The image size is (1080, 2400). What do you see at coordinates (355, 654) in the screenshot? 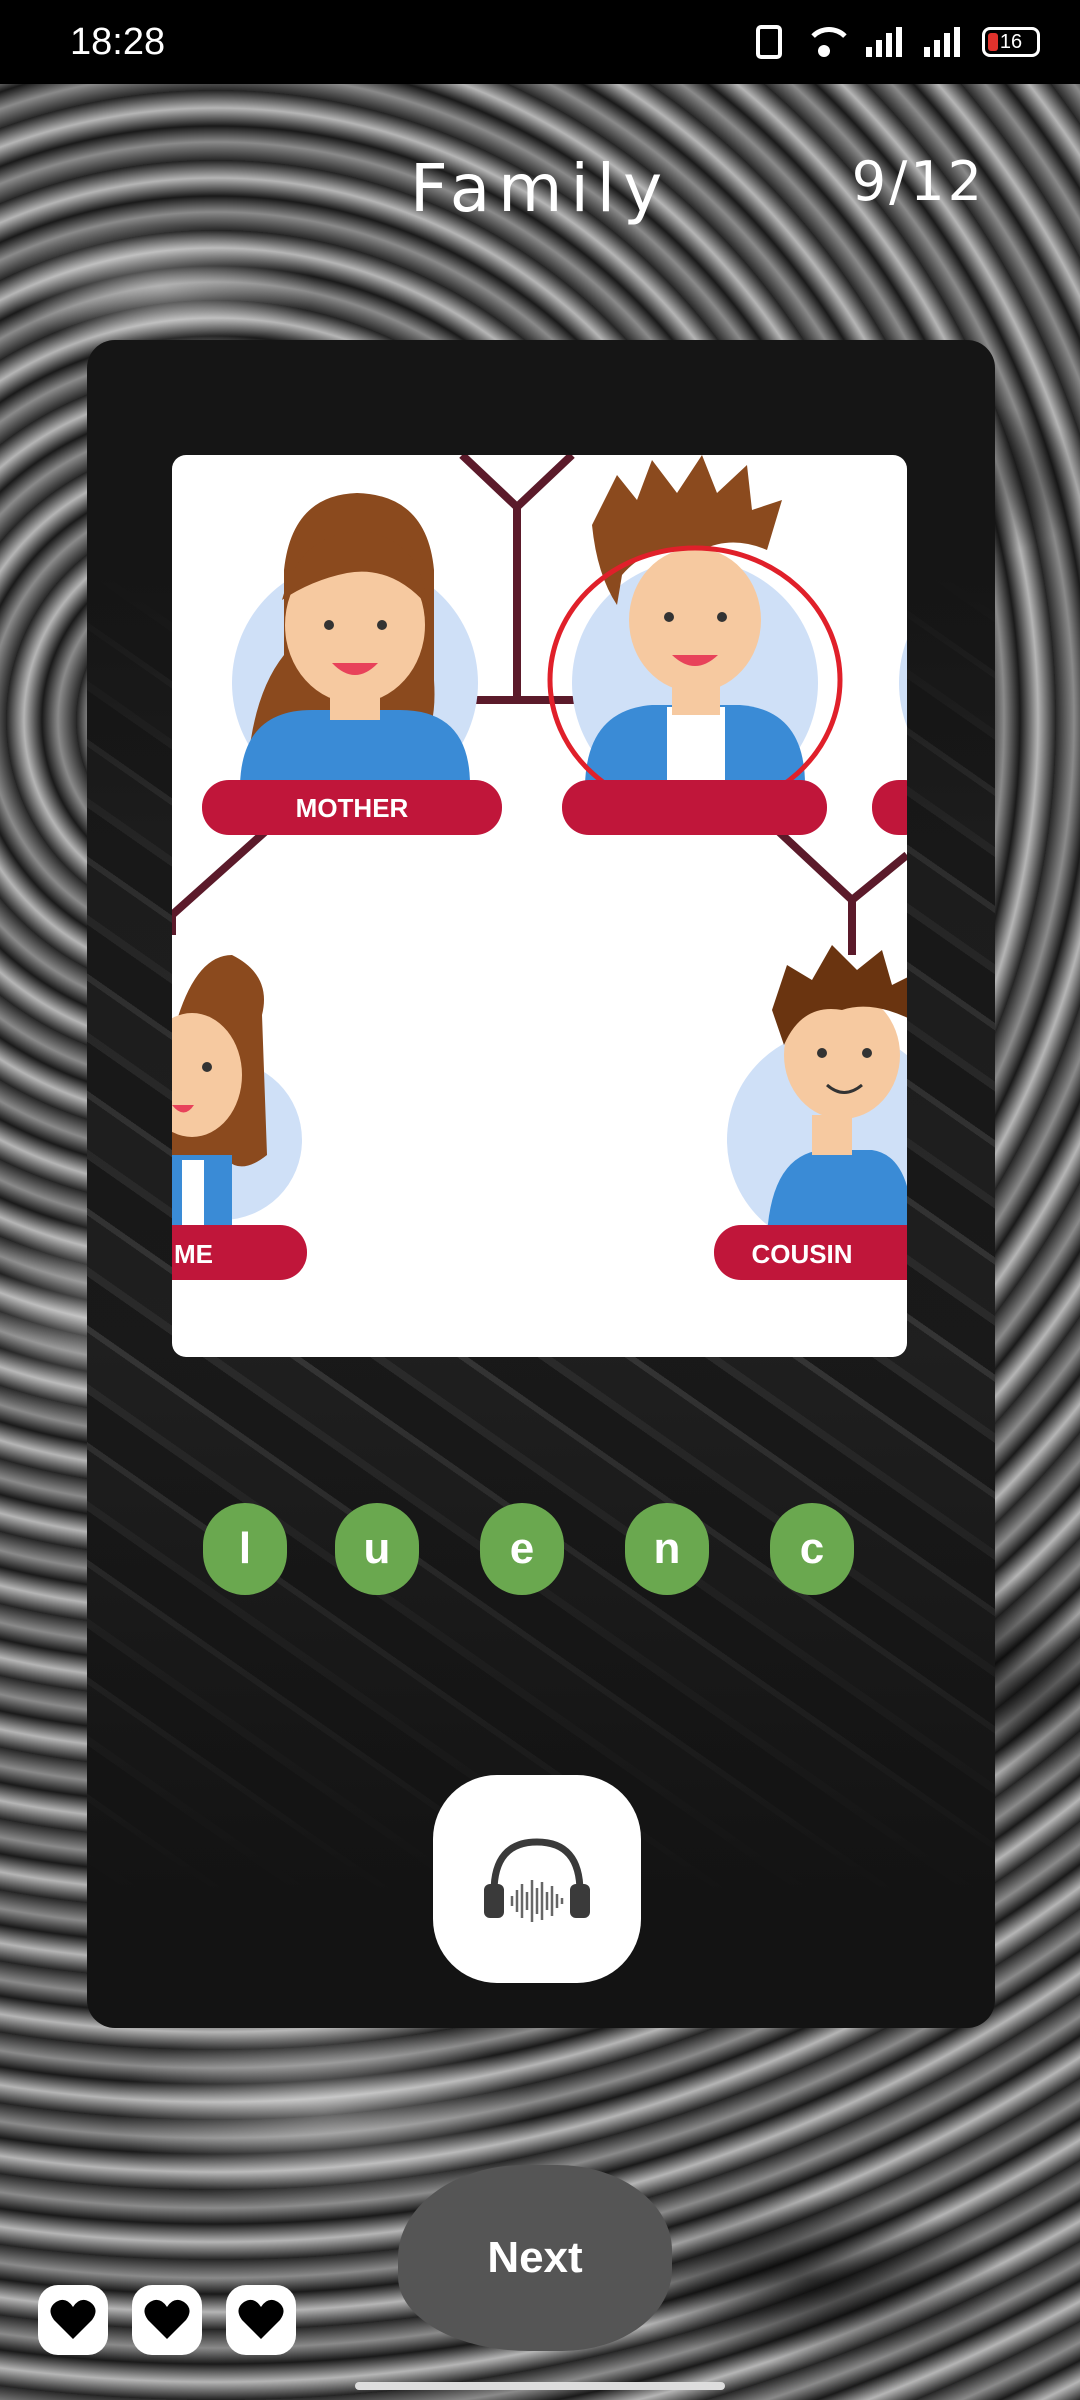
I see `mother-figure` at bounding box center [355, 654].